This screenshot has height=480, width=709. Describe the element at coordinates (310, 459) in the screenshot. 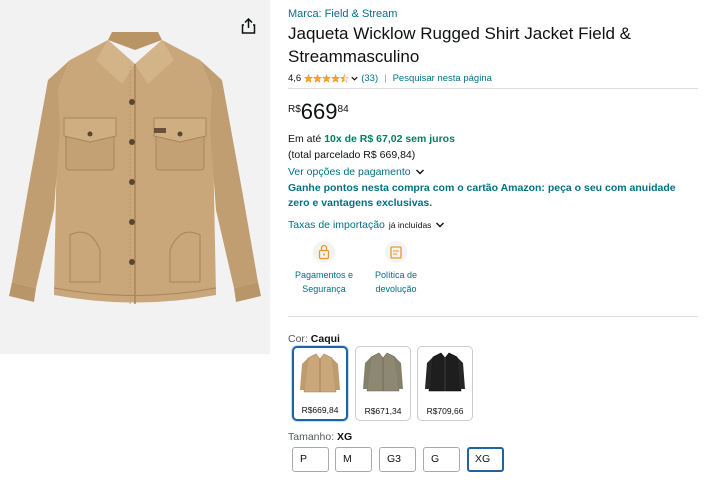

I see `size-option-p: P` at that location.